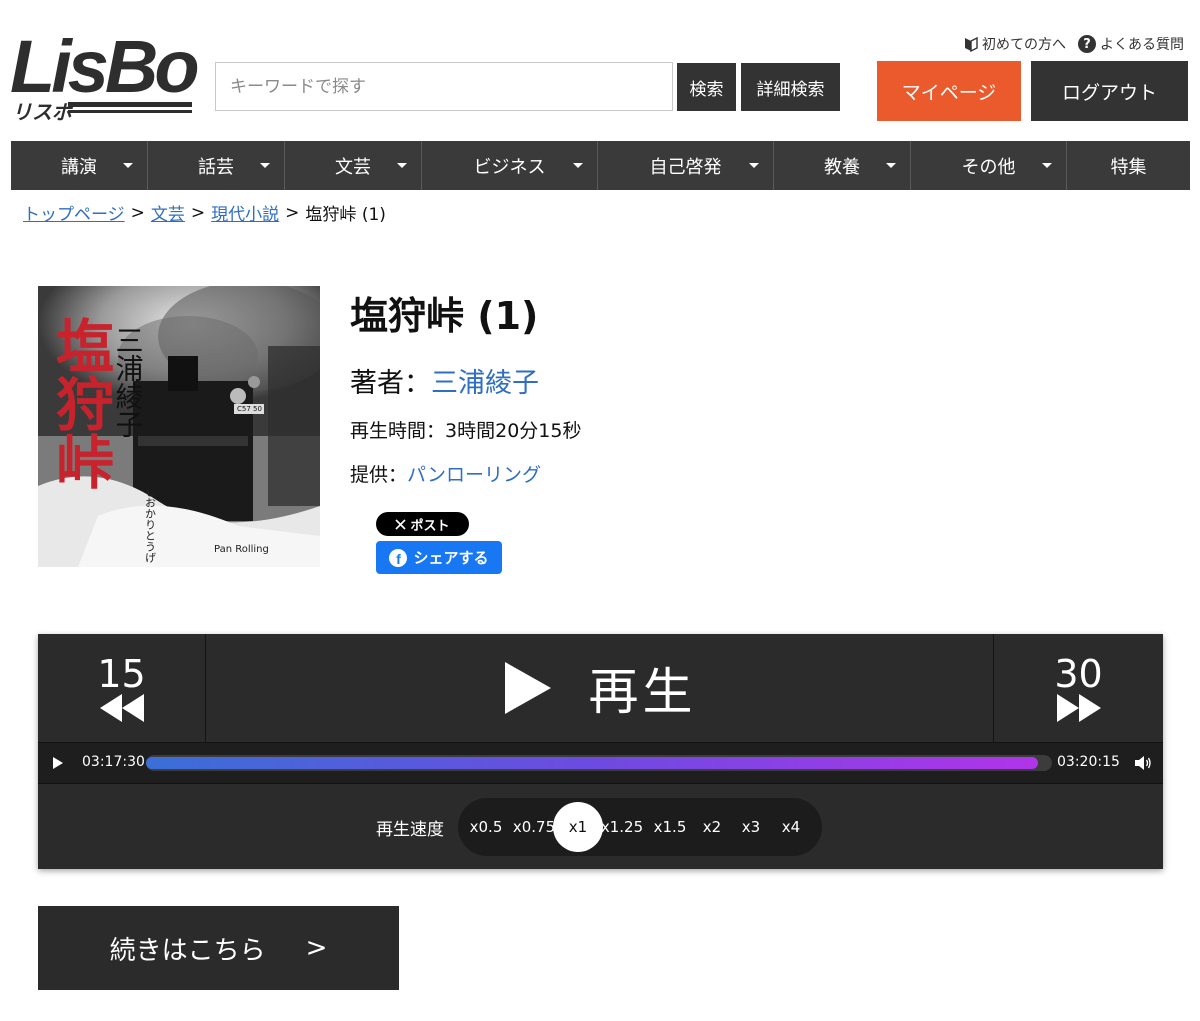 The image size is (1200, 1021). Describe the element at coordinates (130, 111) in the screenshot. I see `logo-underline-secondary` at that location.